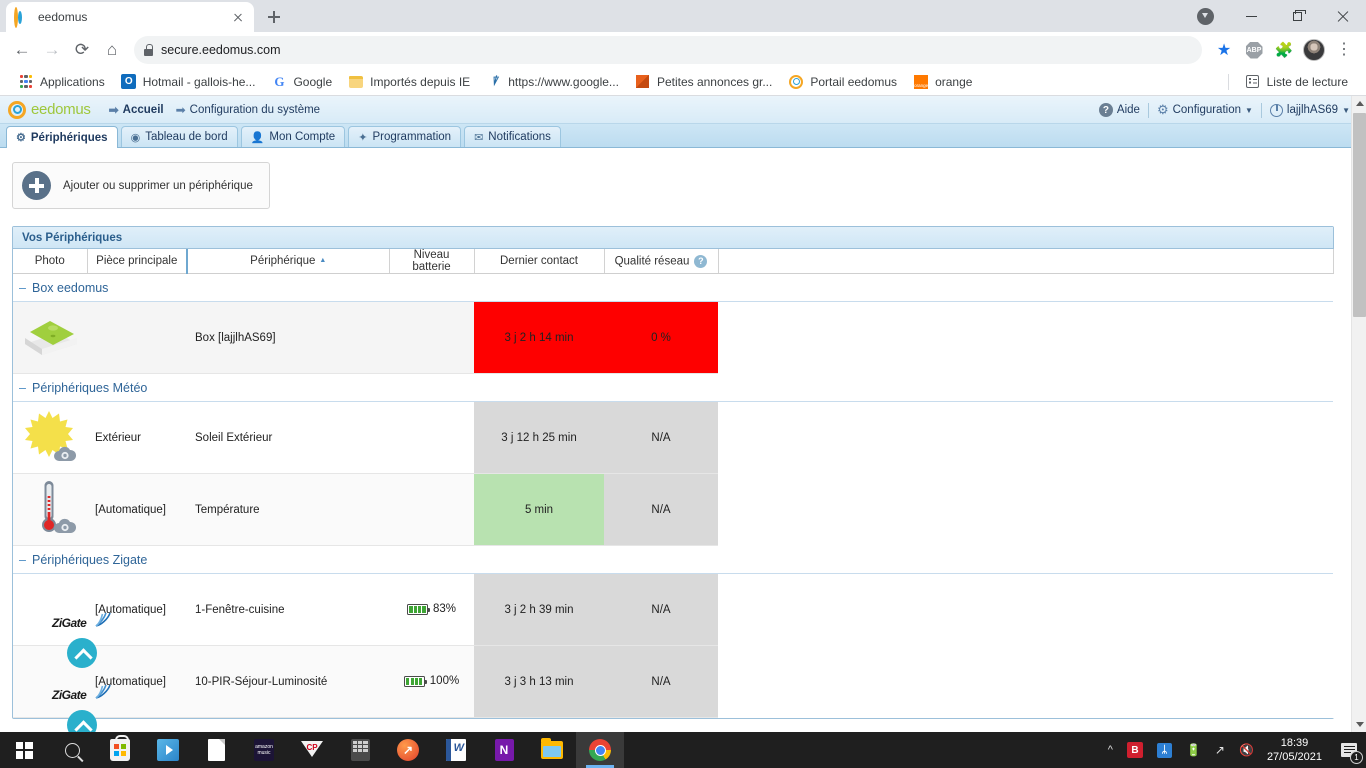 The width and height of the screenshot is (1366, 768). What do you see at coordinates (49, 109) in the screenshot?
I see `eedomus-logo: eedomus` at bounding box center [49, 109].